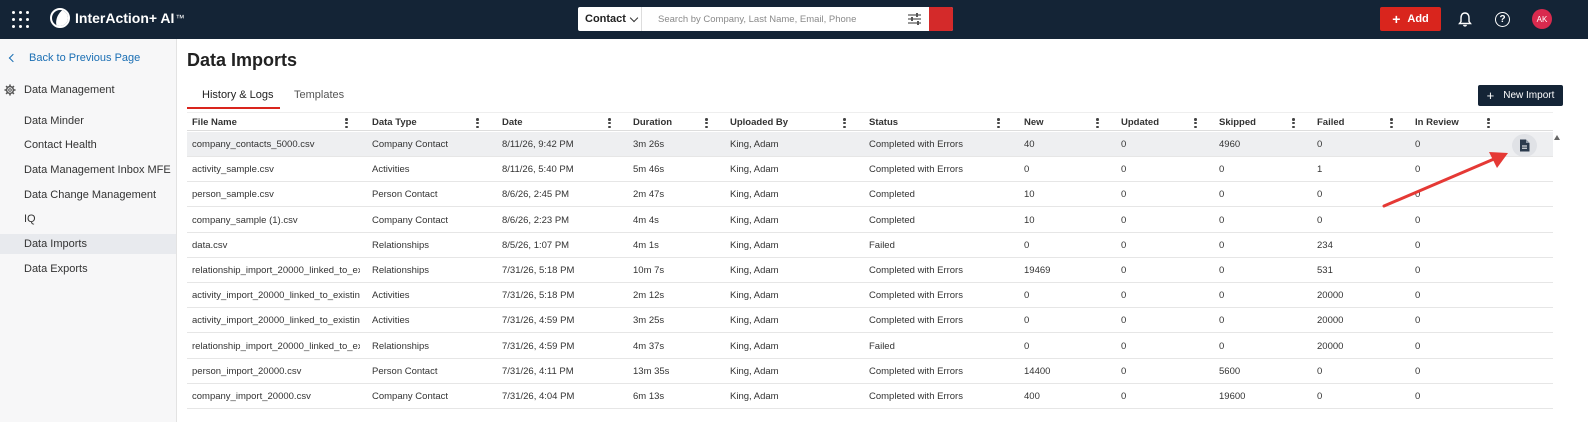 This screenshot has height=422, width=1588. I want to click on plus-icon: +, so click(1490, 95).